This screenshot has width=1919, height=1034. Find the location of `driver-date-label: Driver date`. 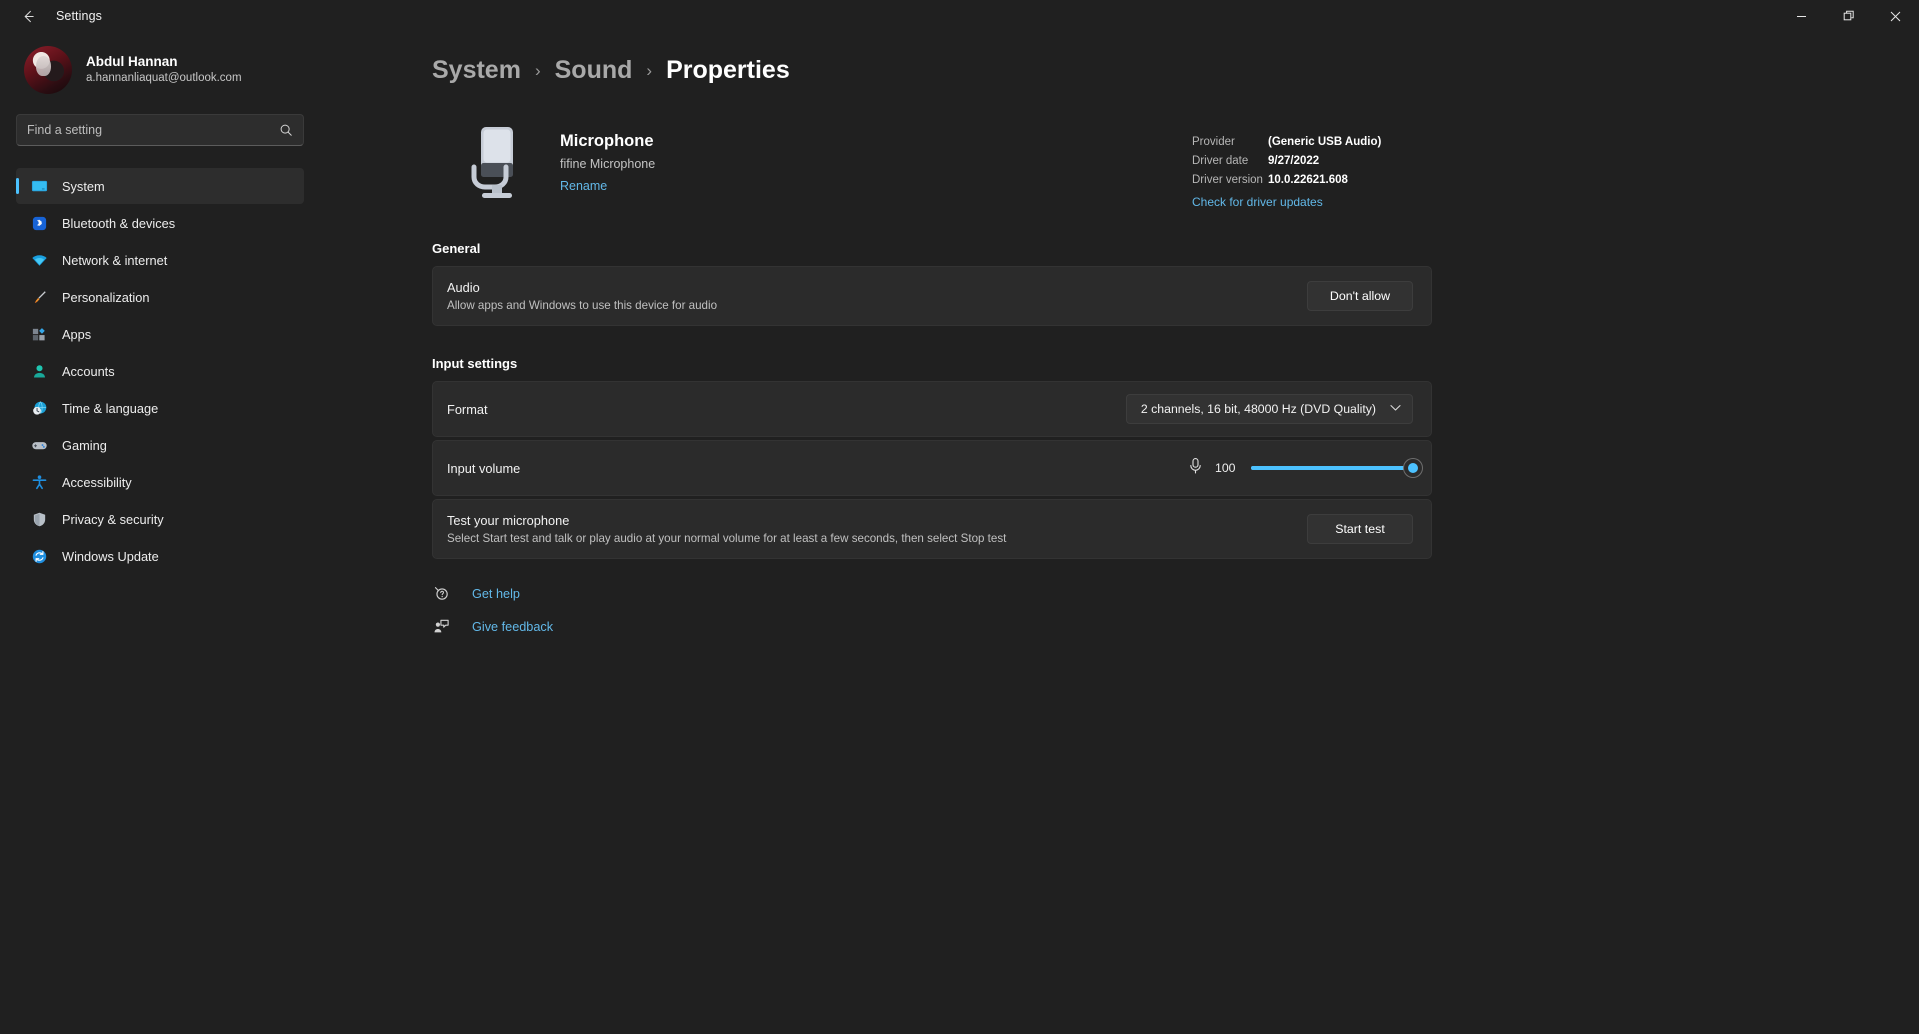

driver-date-label: Driver date is located at coordinates (1220, 161).